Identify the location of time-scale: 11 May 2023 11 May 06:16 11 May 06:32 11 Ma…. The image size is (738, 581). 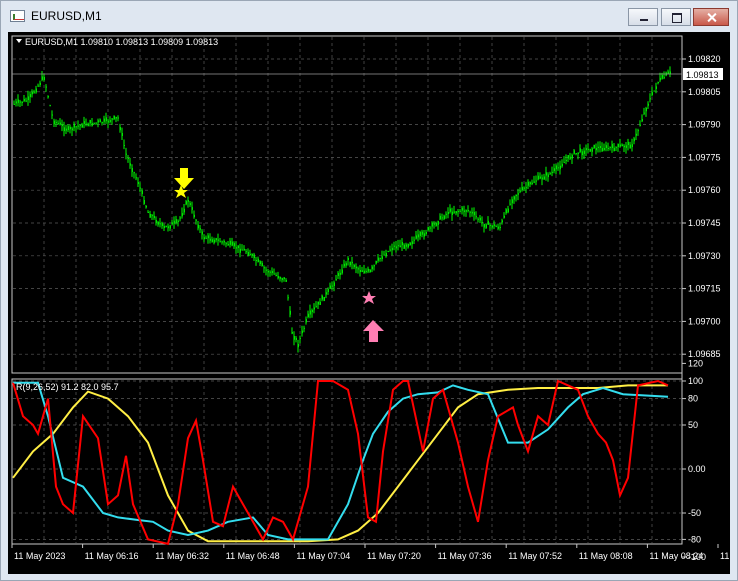
(374, 552).